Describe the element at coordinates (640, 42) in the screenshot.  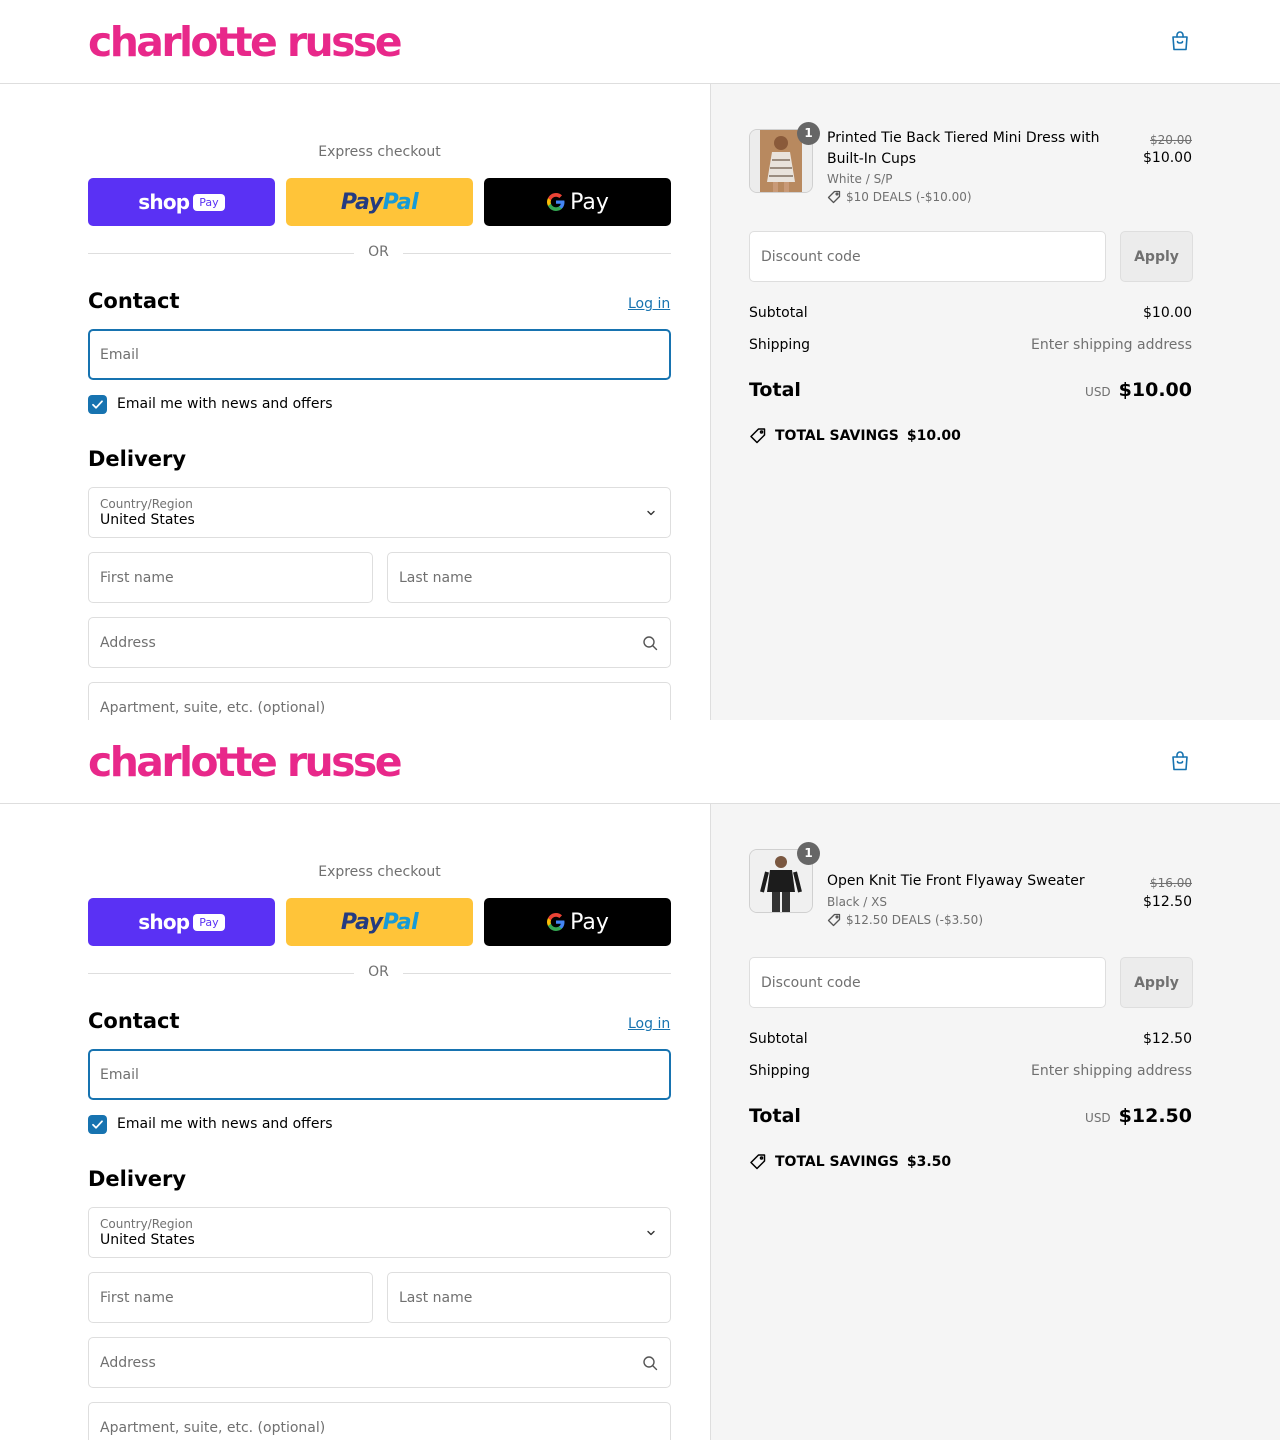
I see `header: charlotte russe` at that location.